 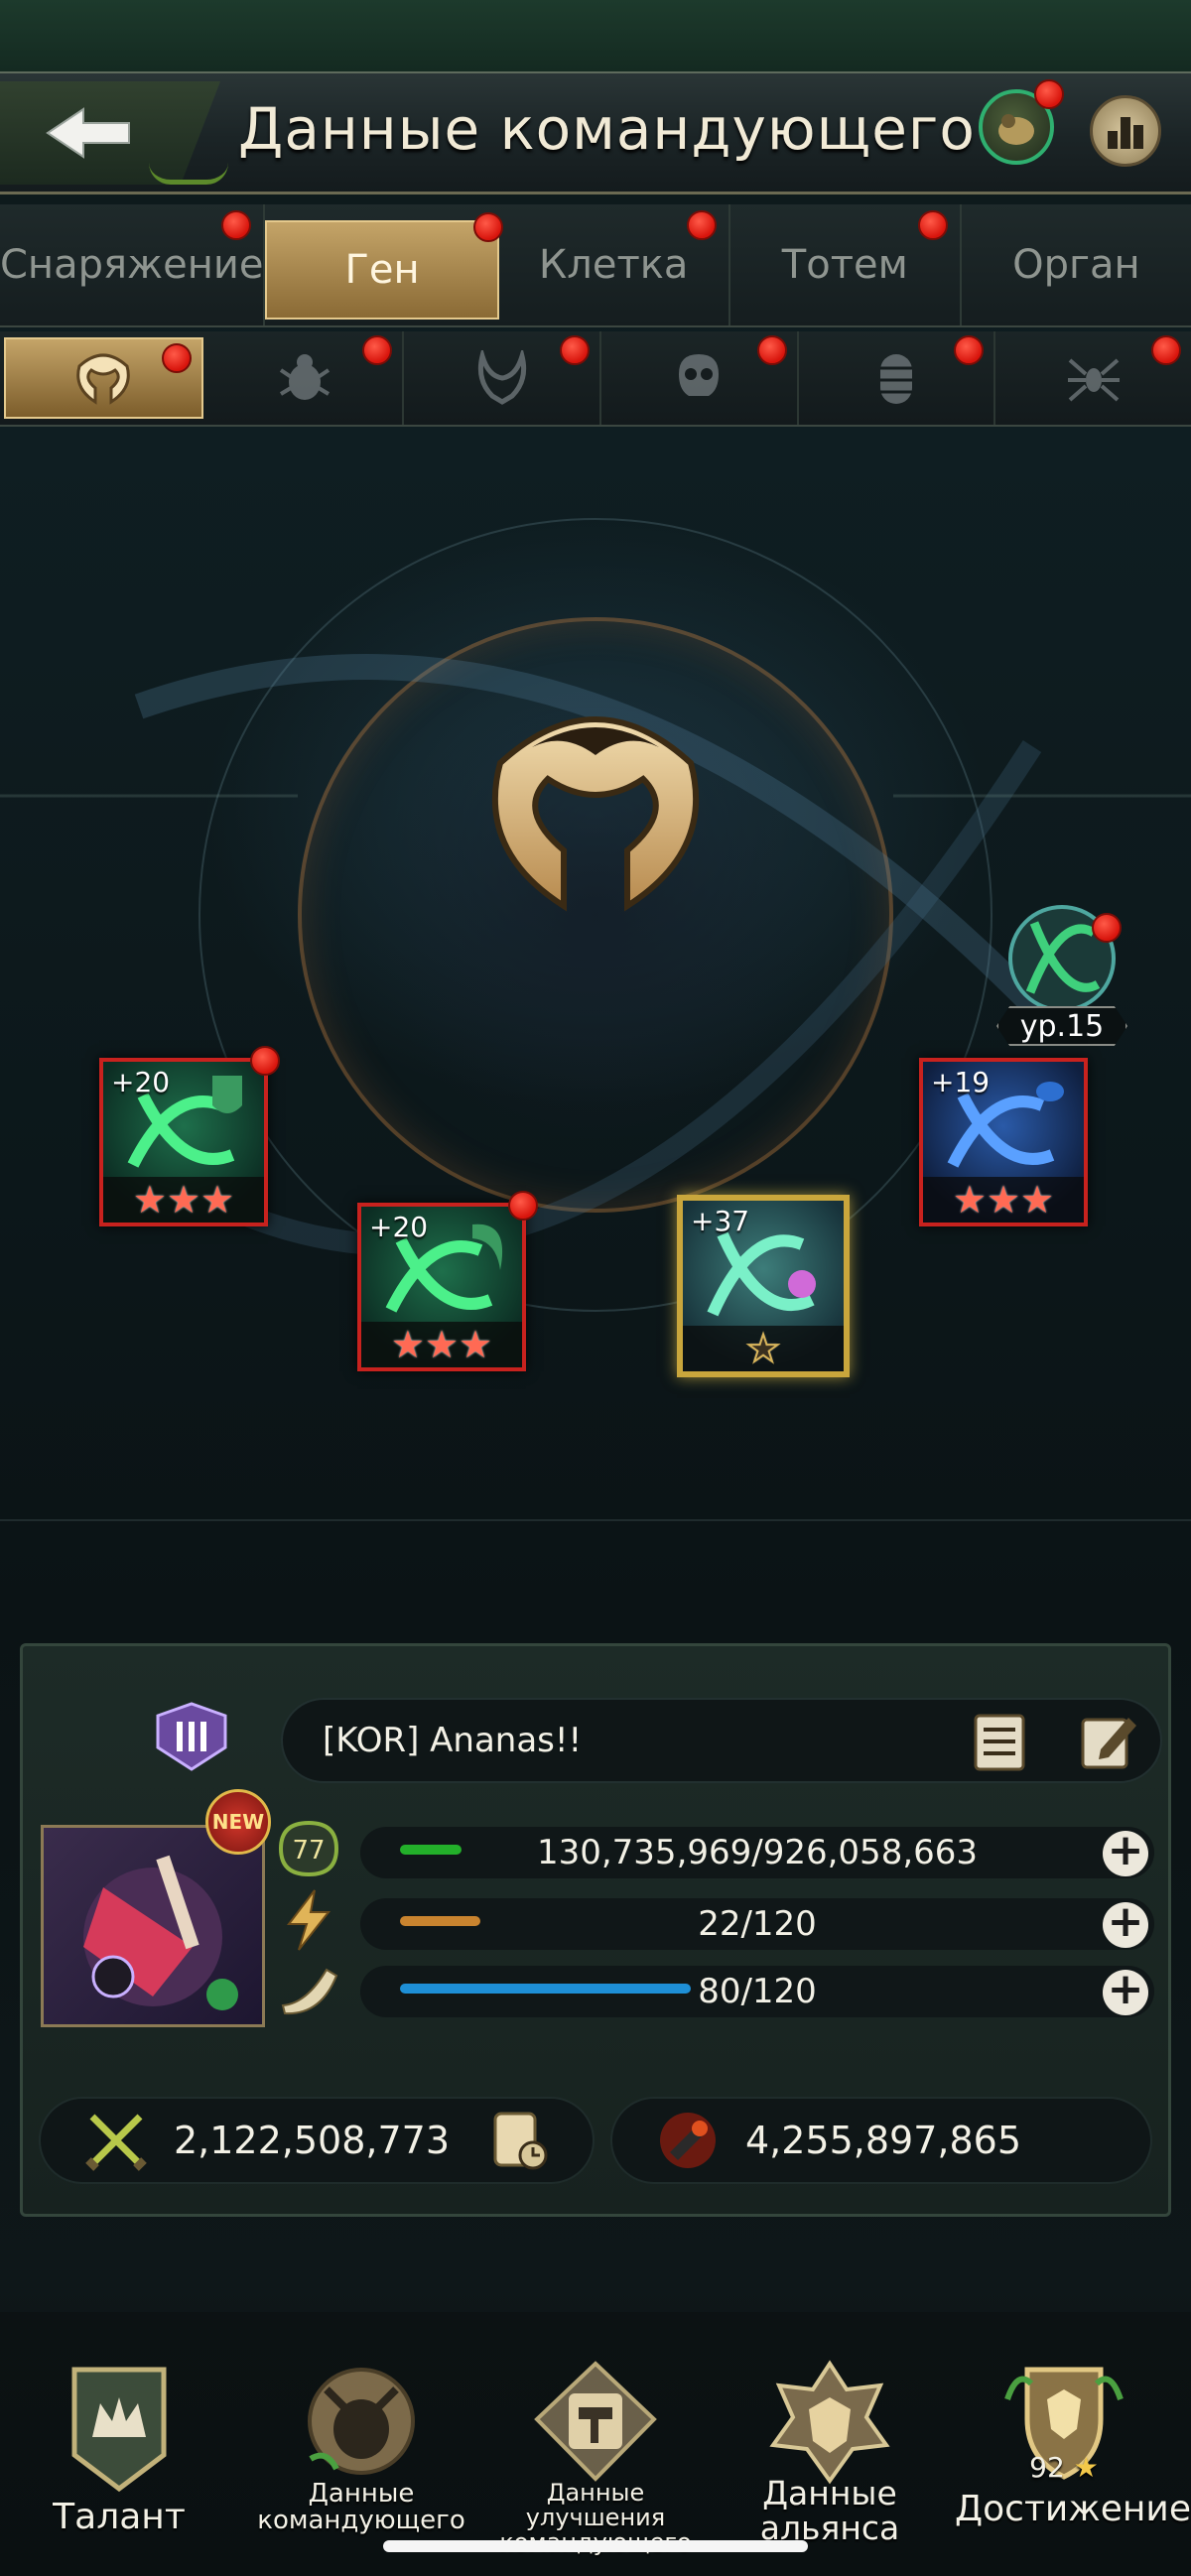 What do you see at coordinates (699, 375) in the screenshot?
I see `skull-ant-icon` at bounding box center [699, 375].